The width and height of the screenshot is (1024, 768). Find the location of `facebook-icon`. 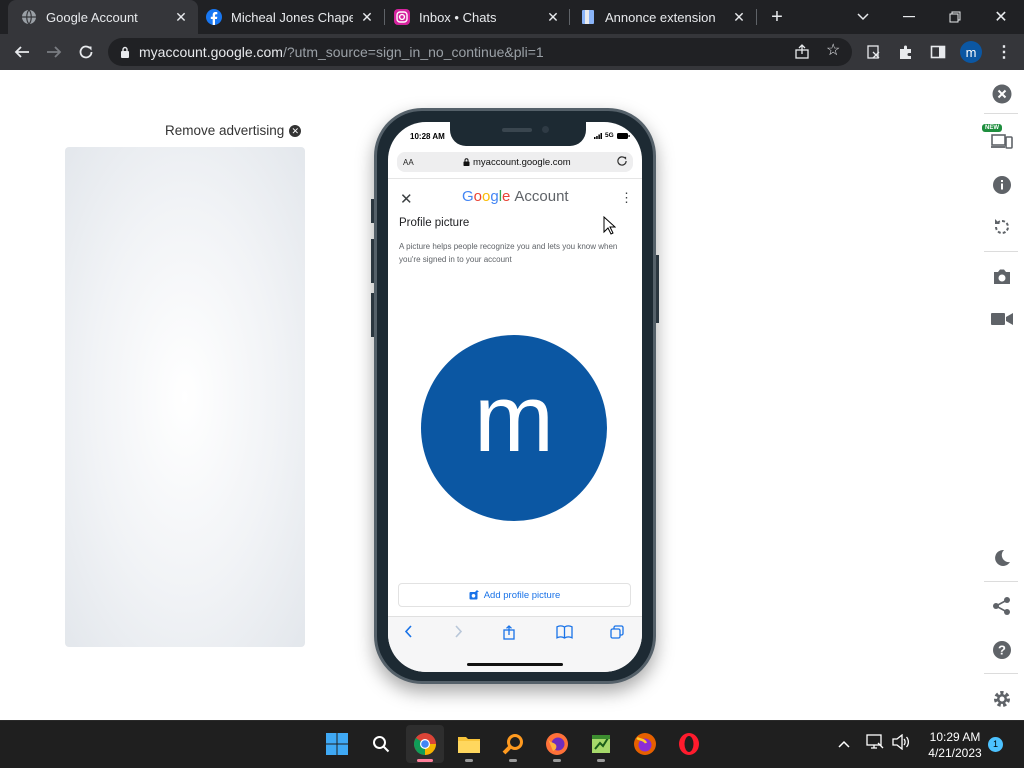

facebook-icon is located at coordinates (214, 17).